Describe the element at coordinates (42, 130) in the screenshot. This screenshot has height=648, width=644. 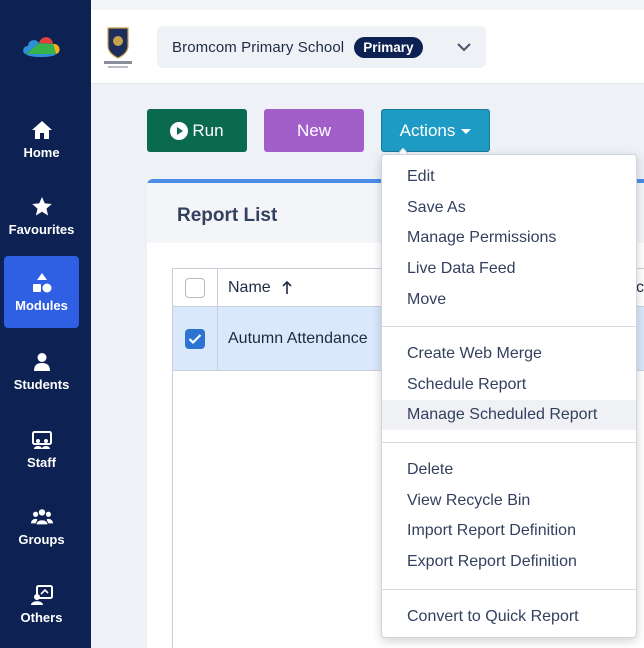
I see `home-icon` at that location.